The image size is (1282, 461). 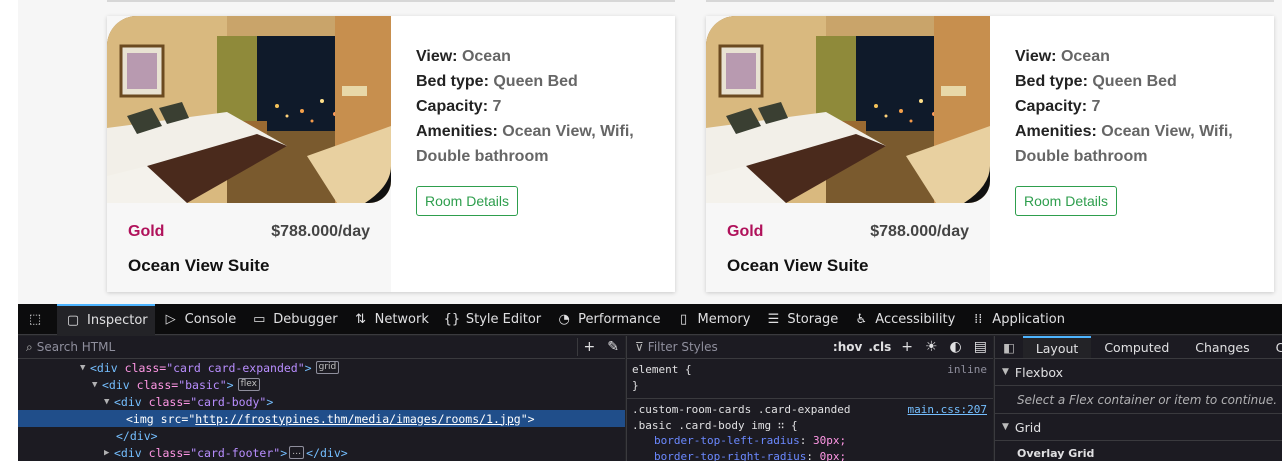 I want to click on tab-debugger: ▭ Debugger, so click(x=293, y=319).